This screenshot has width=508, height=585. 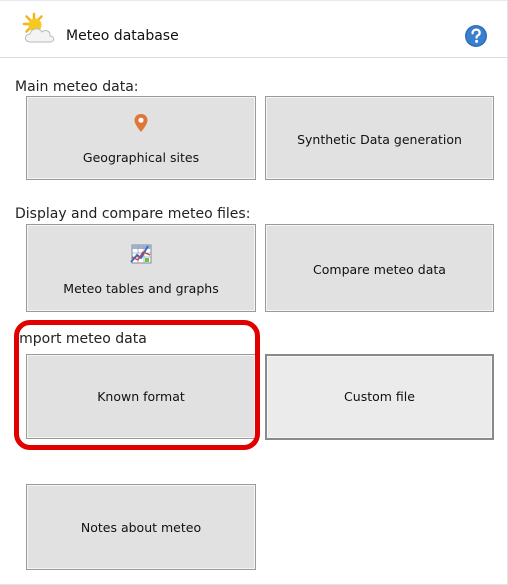 What do you see at coordinates (77, 87) in the screenshot?
I see `section-label-main-meteo: Main meteo data:` at bounding box center [77, 87].